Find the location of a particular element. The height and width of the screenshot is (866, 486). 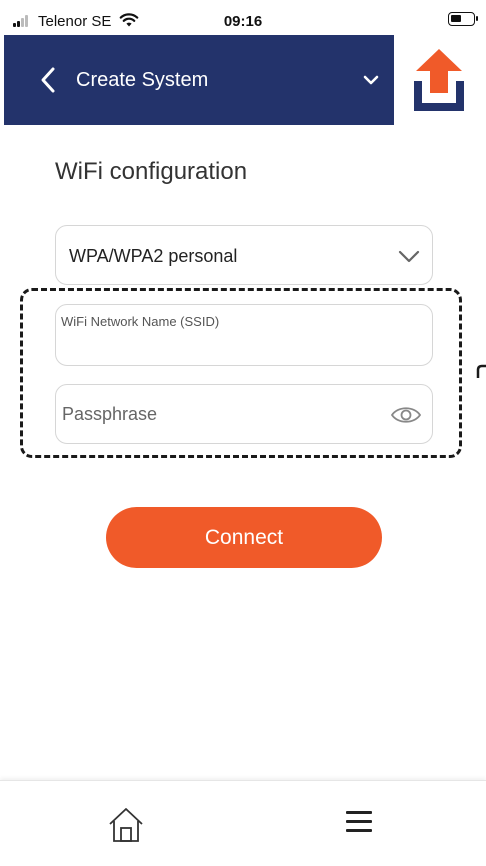

back-button is located at coordinates (49, 80).